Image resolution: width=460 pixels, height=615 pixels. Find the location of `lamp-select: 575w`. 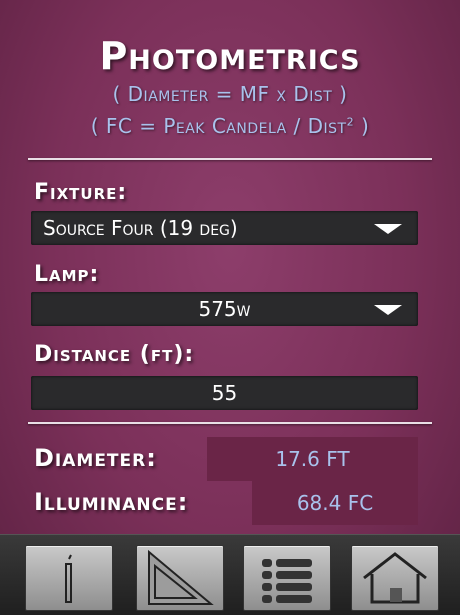

lamp-select: 575w is located at coordinates (224, 309).